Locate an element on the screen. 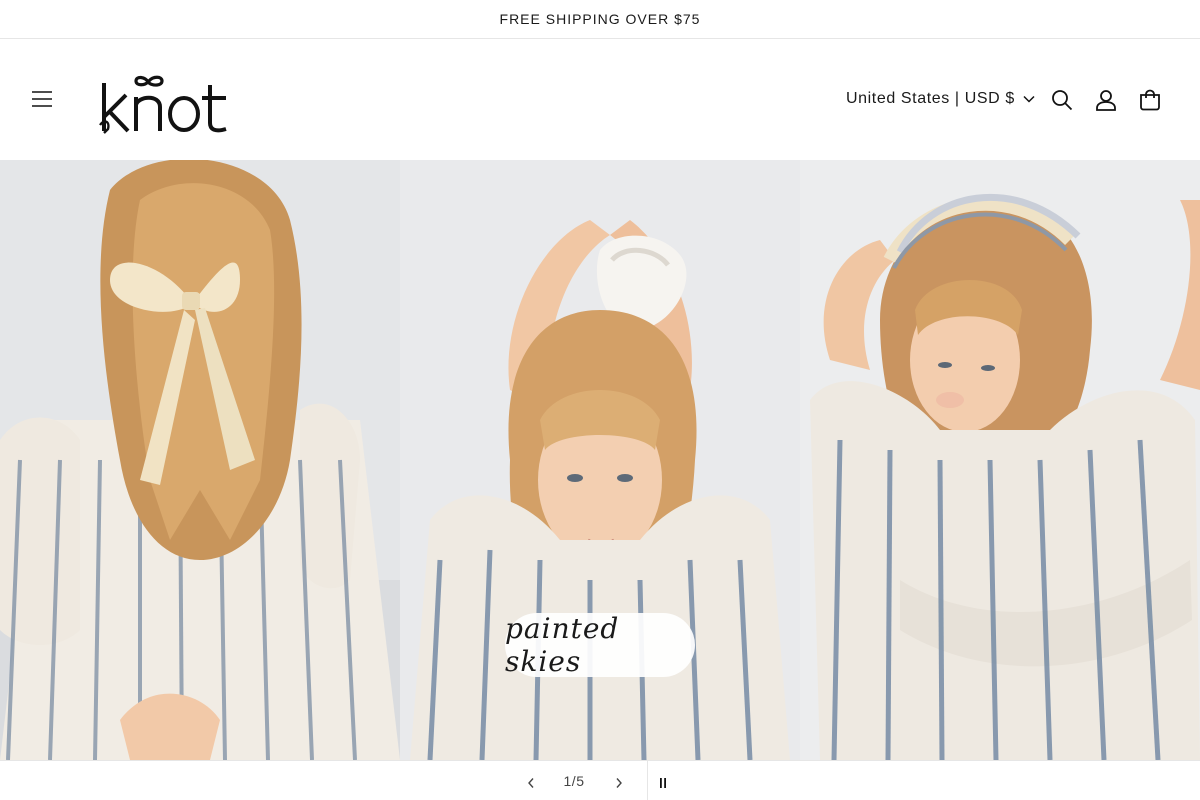  knot-logo is located at coordinates (166, 104).